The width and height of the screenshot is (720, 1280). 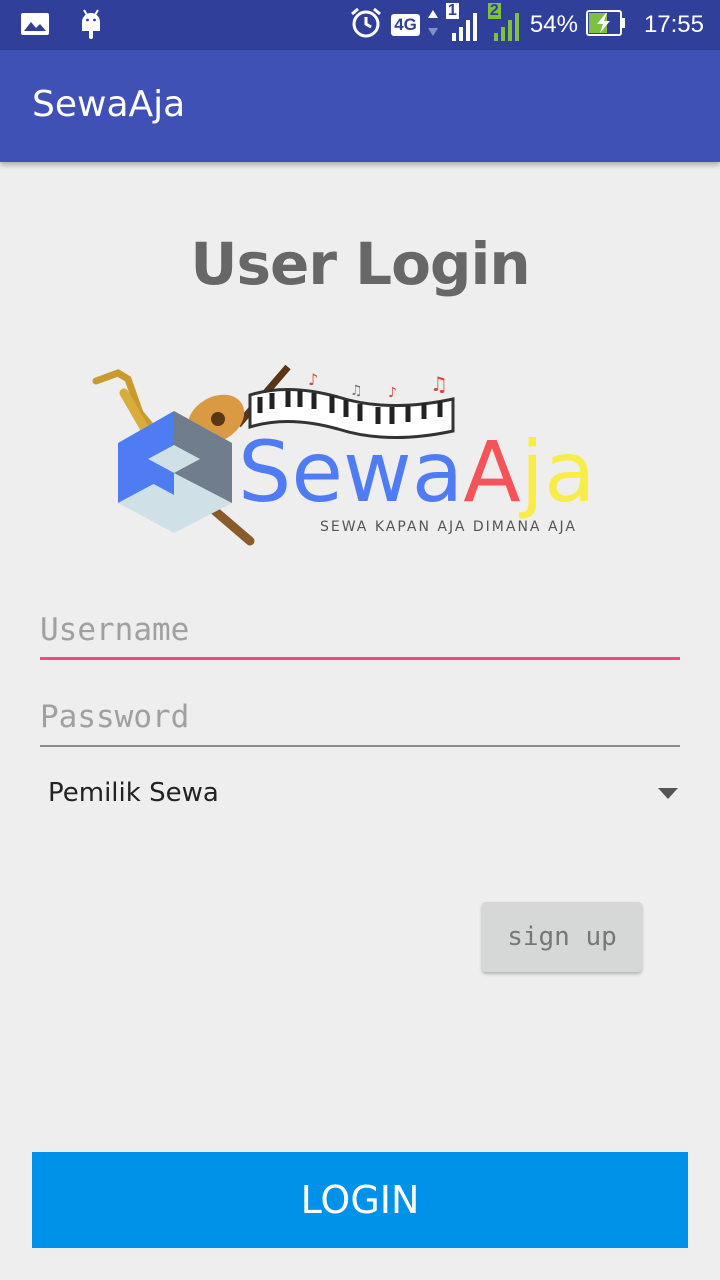 I want to click on signup-button: sign up, so click(x=562, y=937).